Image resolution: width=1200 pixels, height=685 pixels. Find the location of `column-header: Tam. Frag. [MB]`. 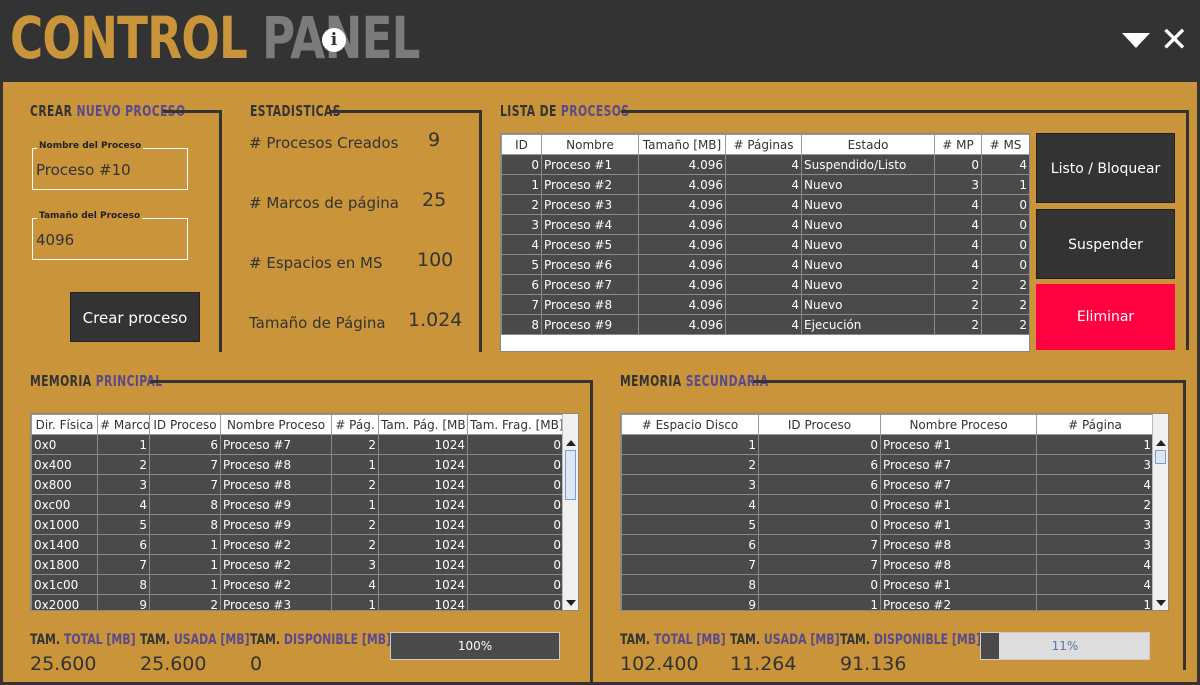

column-header: Tam. Frag. [MB] is located at coordinates (515, 424).